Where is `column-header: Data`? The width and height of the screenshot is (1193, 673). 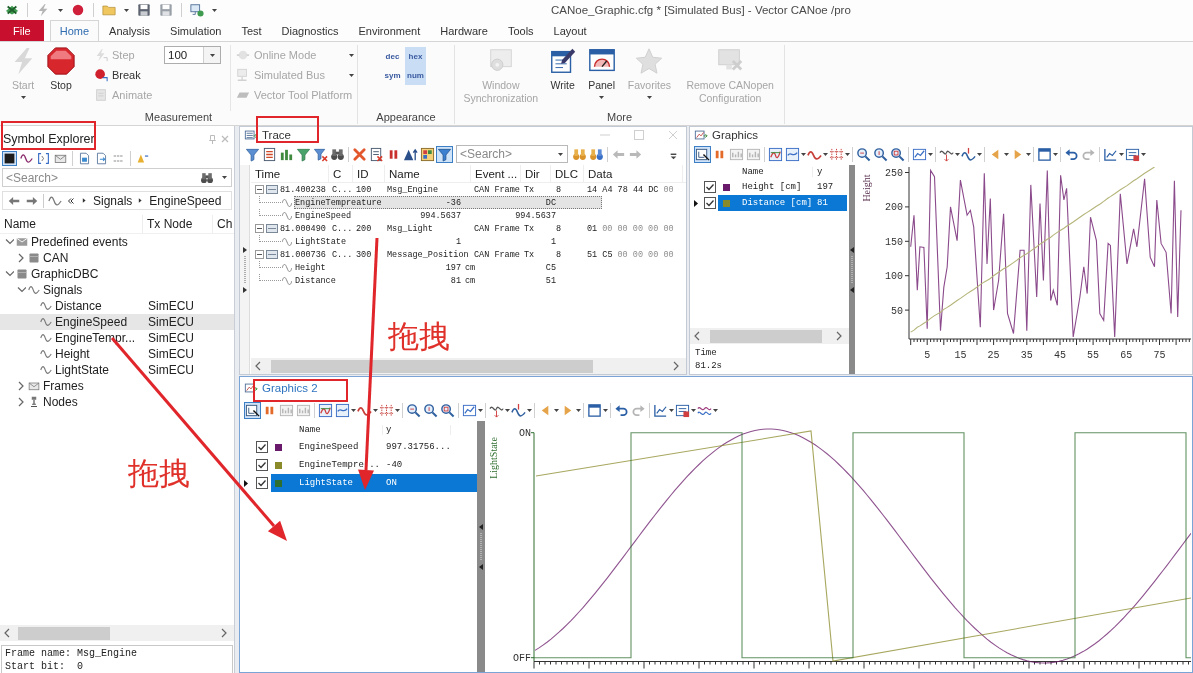 column-header: Data is located at coordinates (633, 174).